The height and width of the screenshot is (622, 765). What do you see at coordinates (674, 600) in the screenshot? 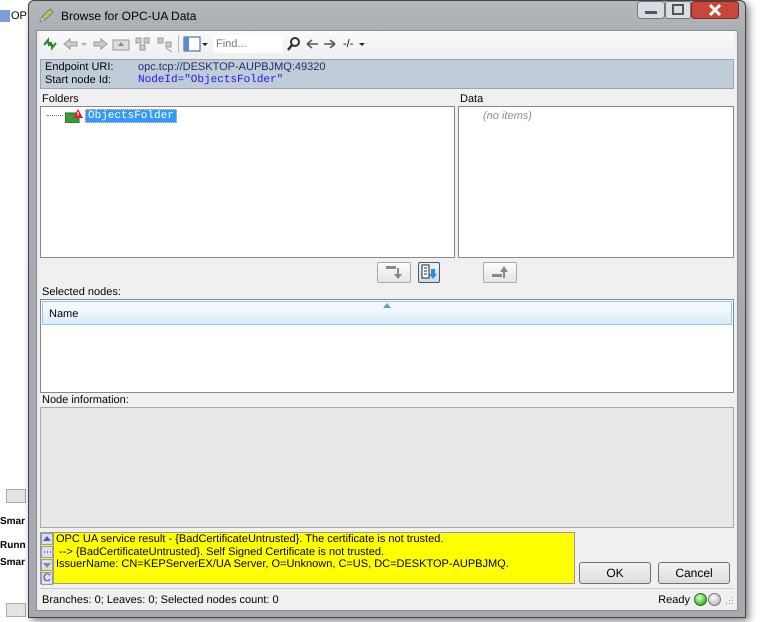
I see `status-state: Ready` at bounding box center [674, 600].